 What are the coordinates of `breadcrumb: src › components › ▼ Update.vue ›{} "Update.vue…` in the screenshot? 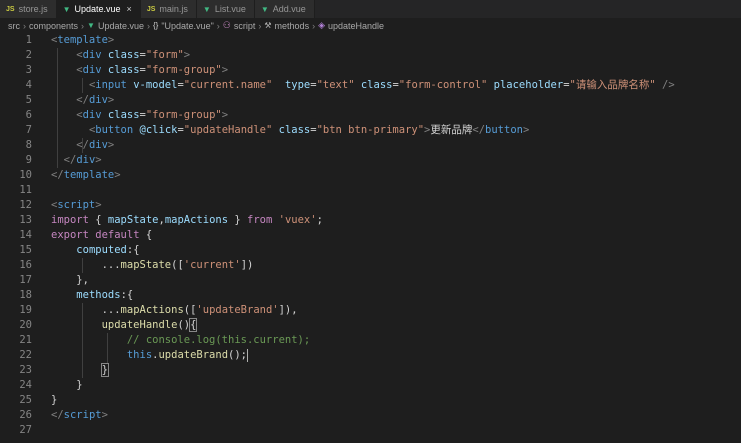 It's located at (370, 25).